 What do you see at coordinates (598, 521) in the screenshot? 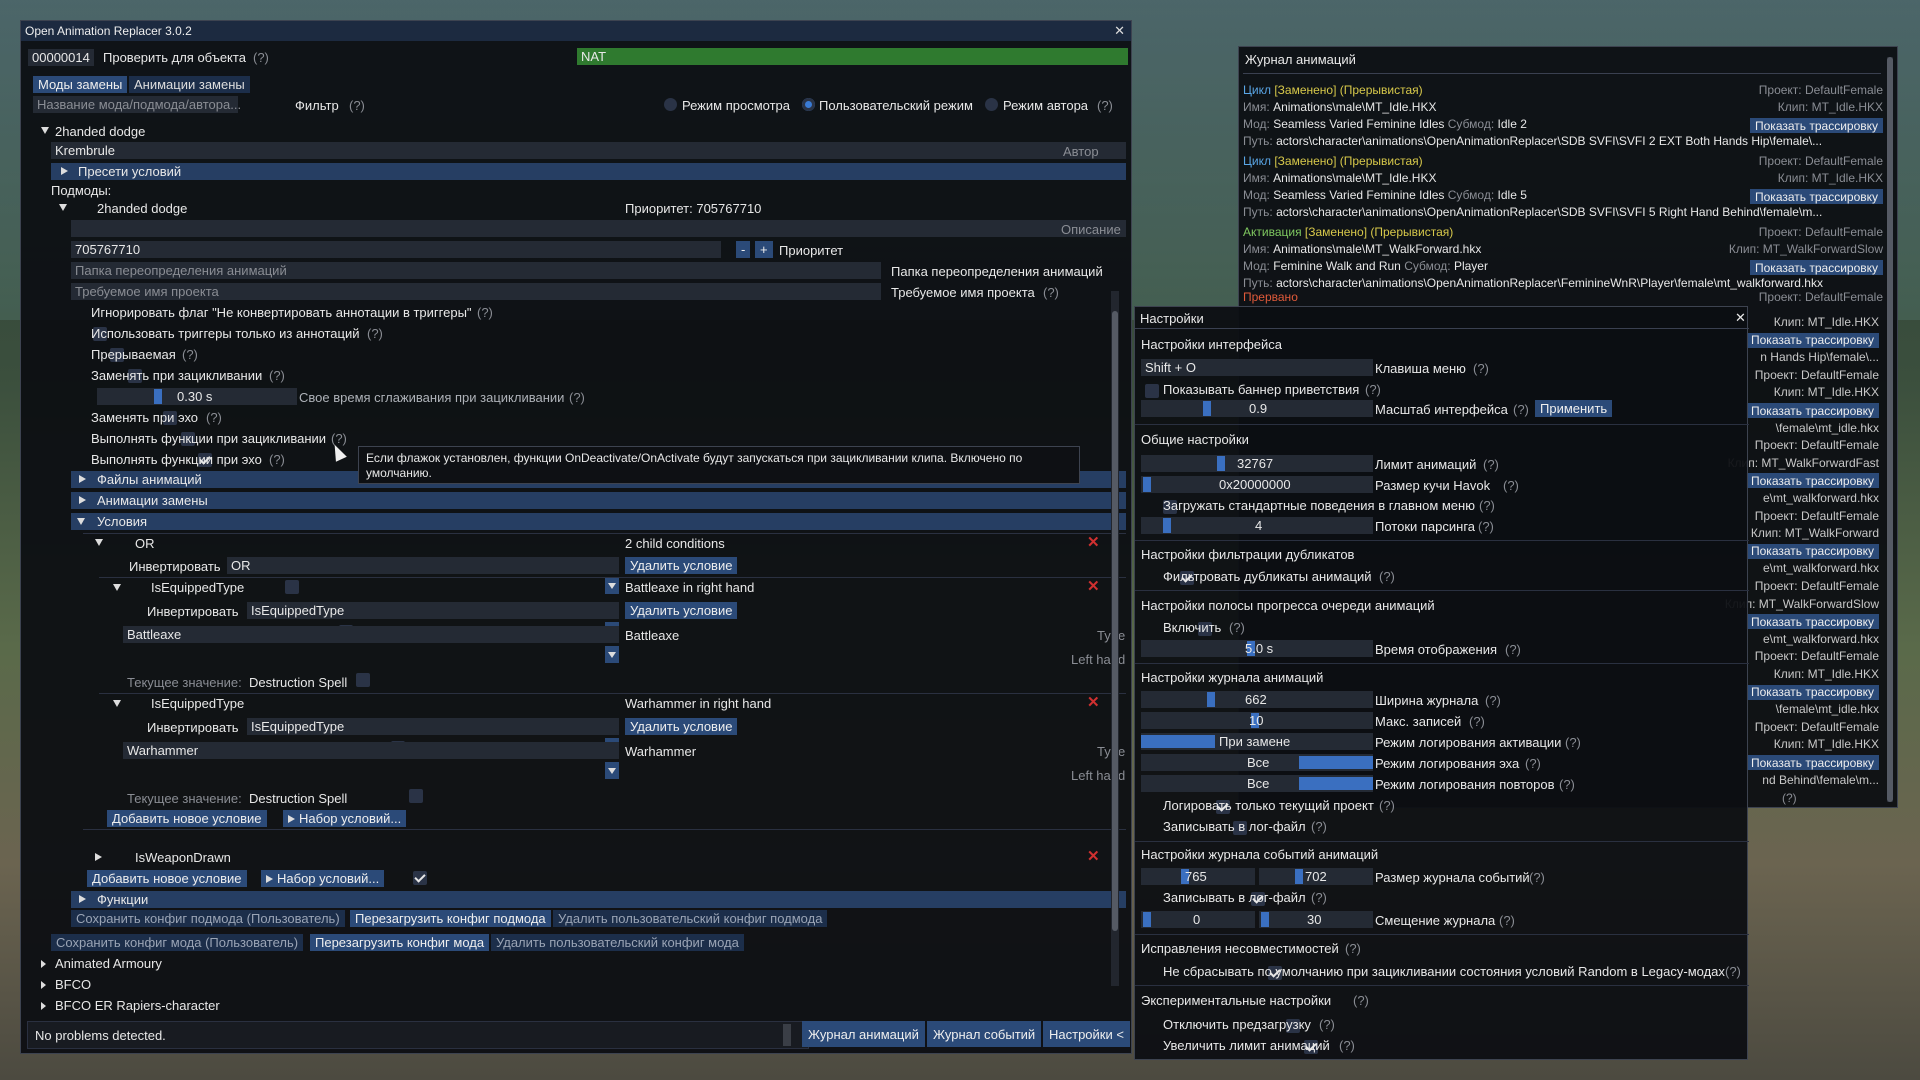
I see `conditions-header` at bounding box center [598, 521].